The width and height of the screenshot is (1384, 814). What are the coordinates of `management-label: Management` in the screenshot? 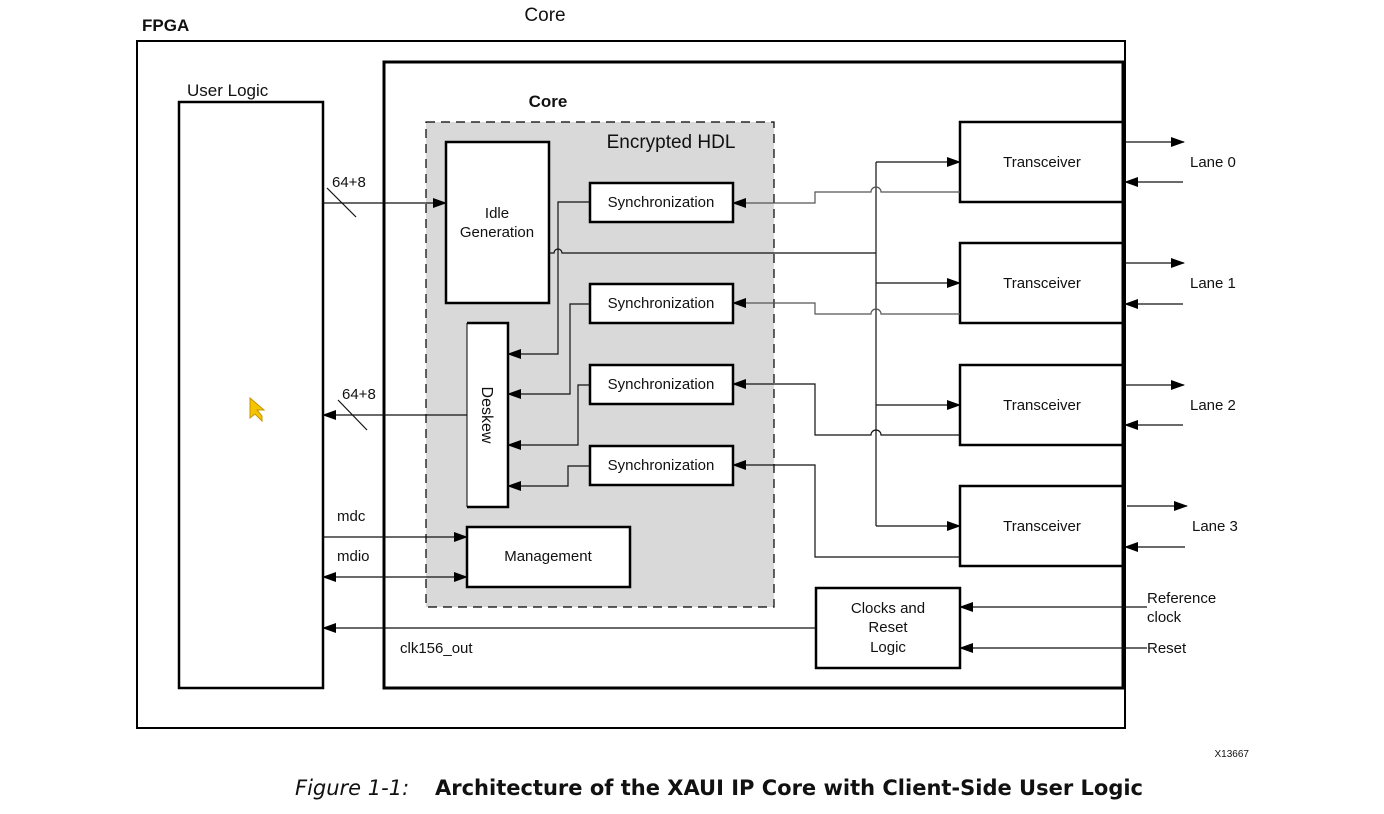 It's located at (548, 556).